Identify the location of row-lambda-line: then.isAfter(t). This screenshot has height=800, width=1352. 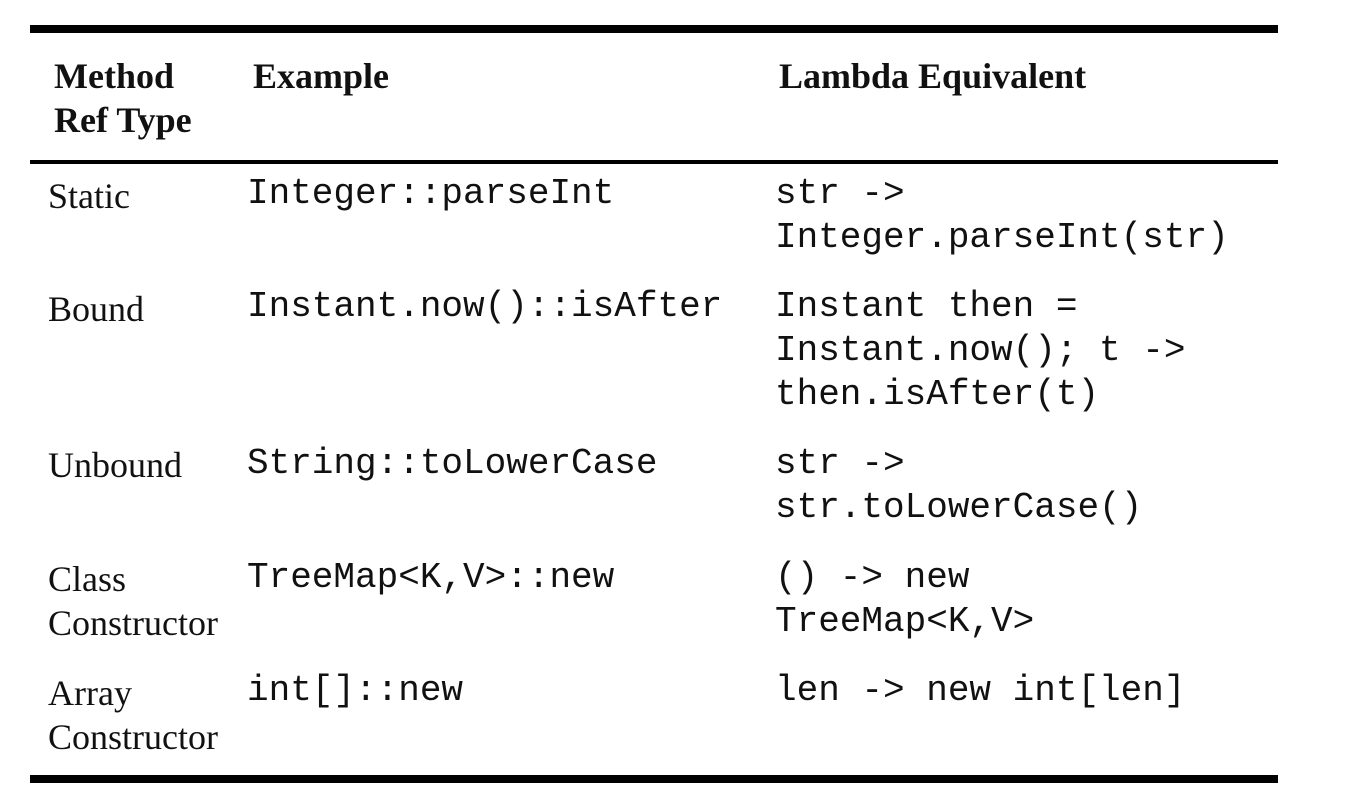
(937, 394).